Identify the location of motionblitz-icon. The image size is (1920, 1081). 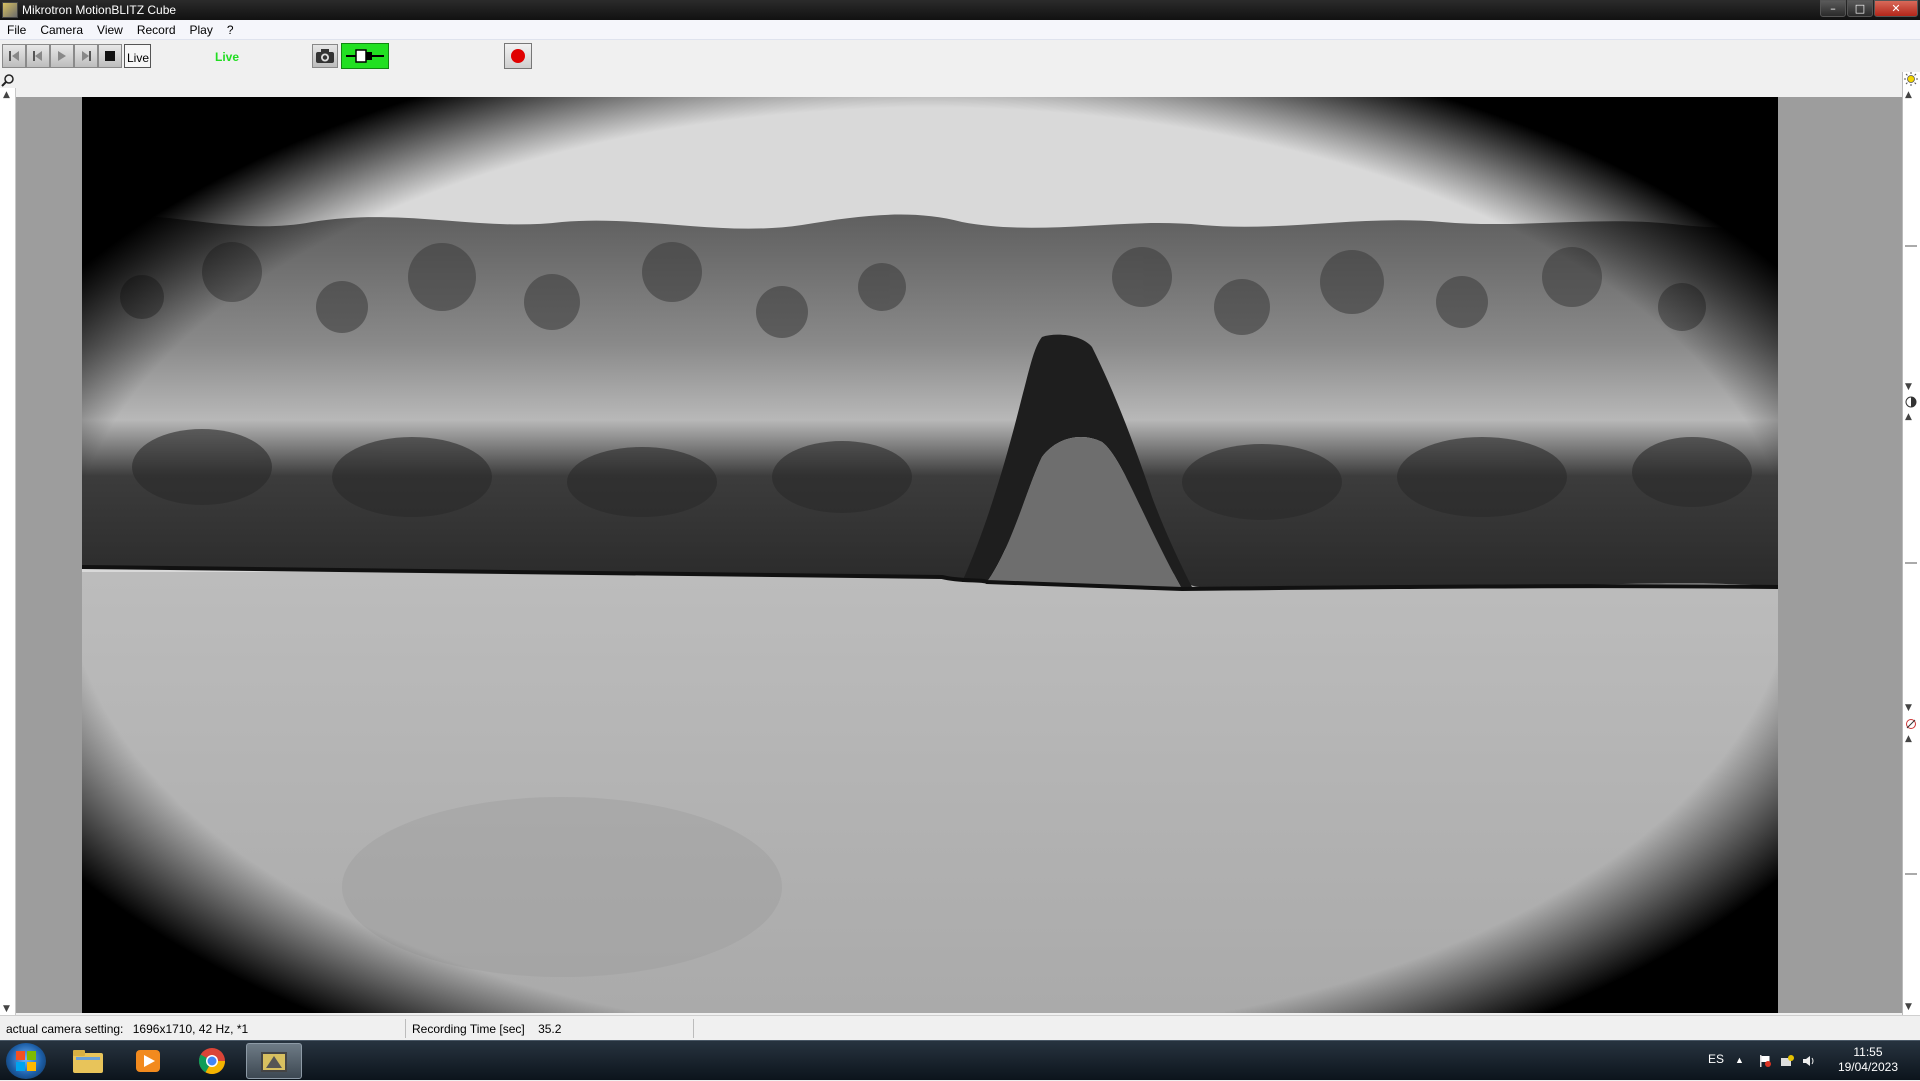
(274, 1062).